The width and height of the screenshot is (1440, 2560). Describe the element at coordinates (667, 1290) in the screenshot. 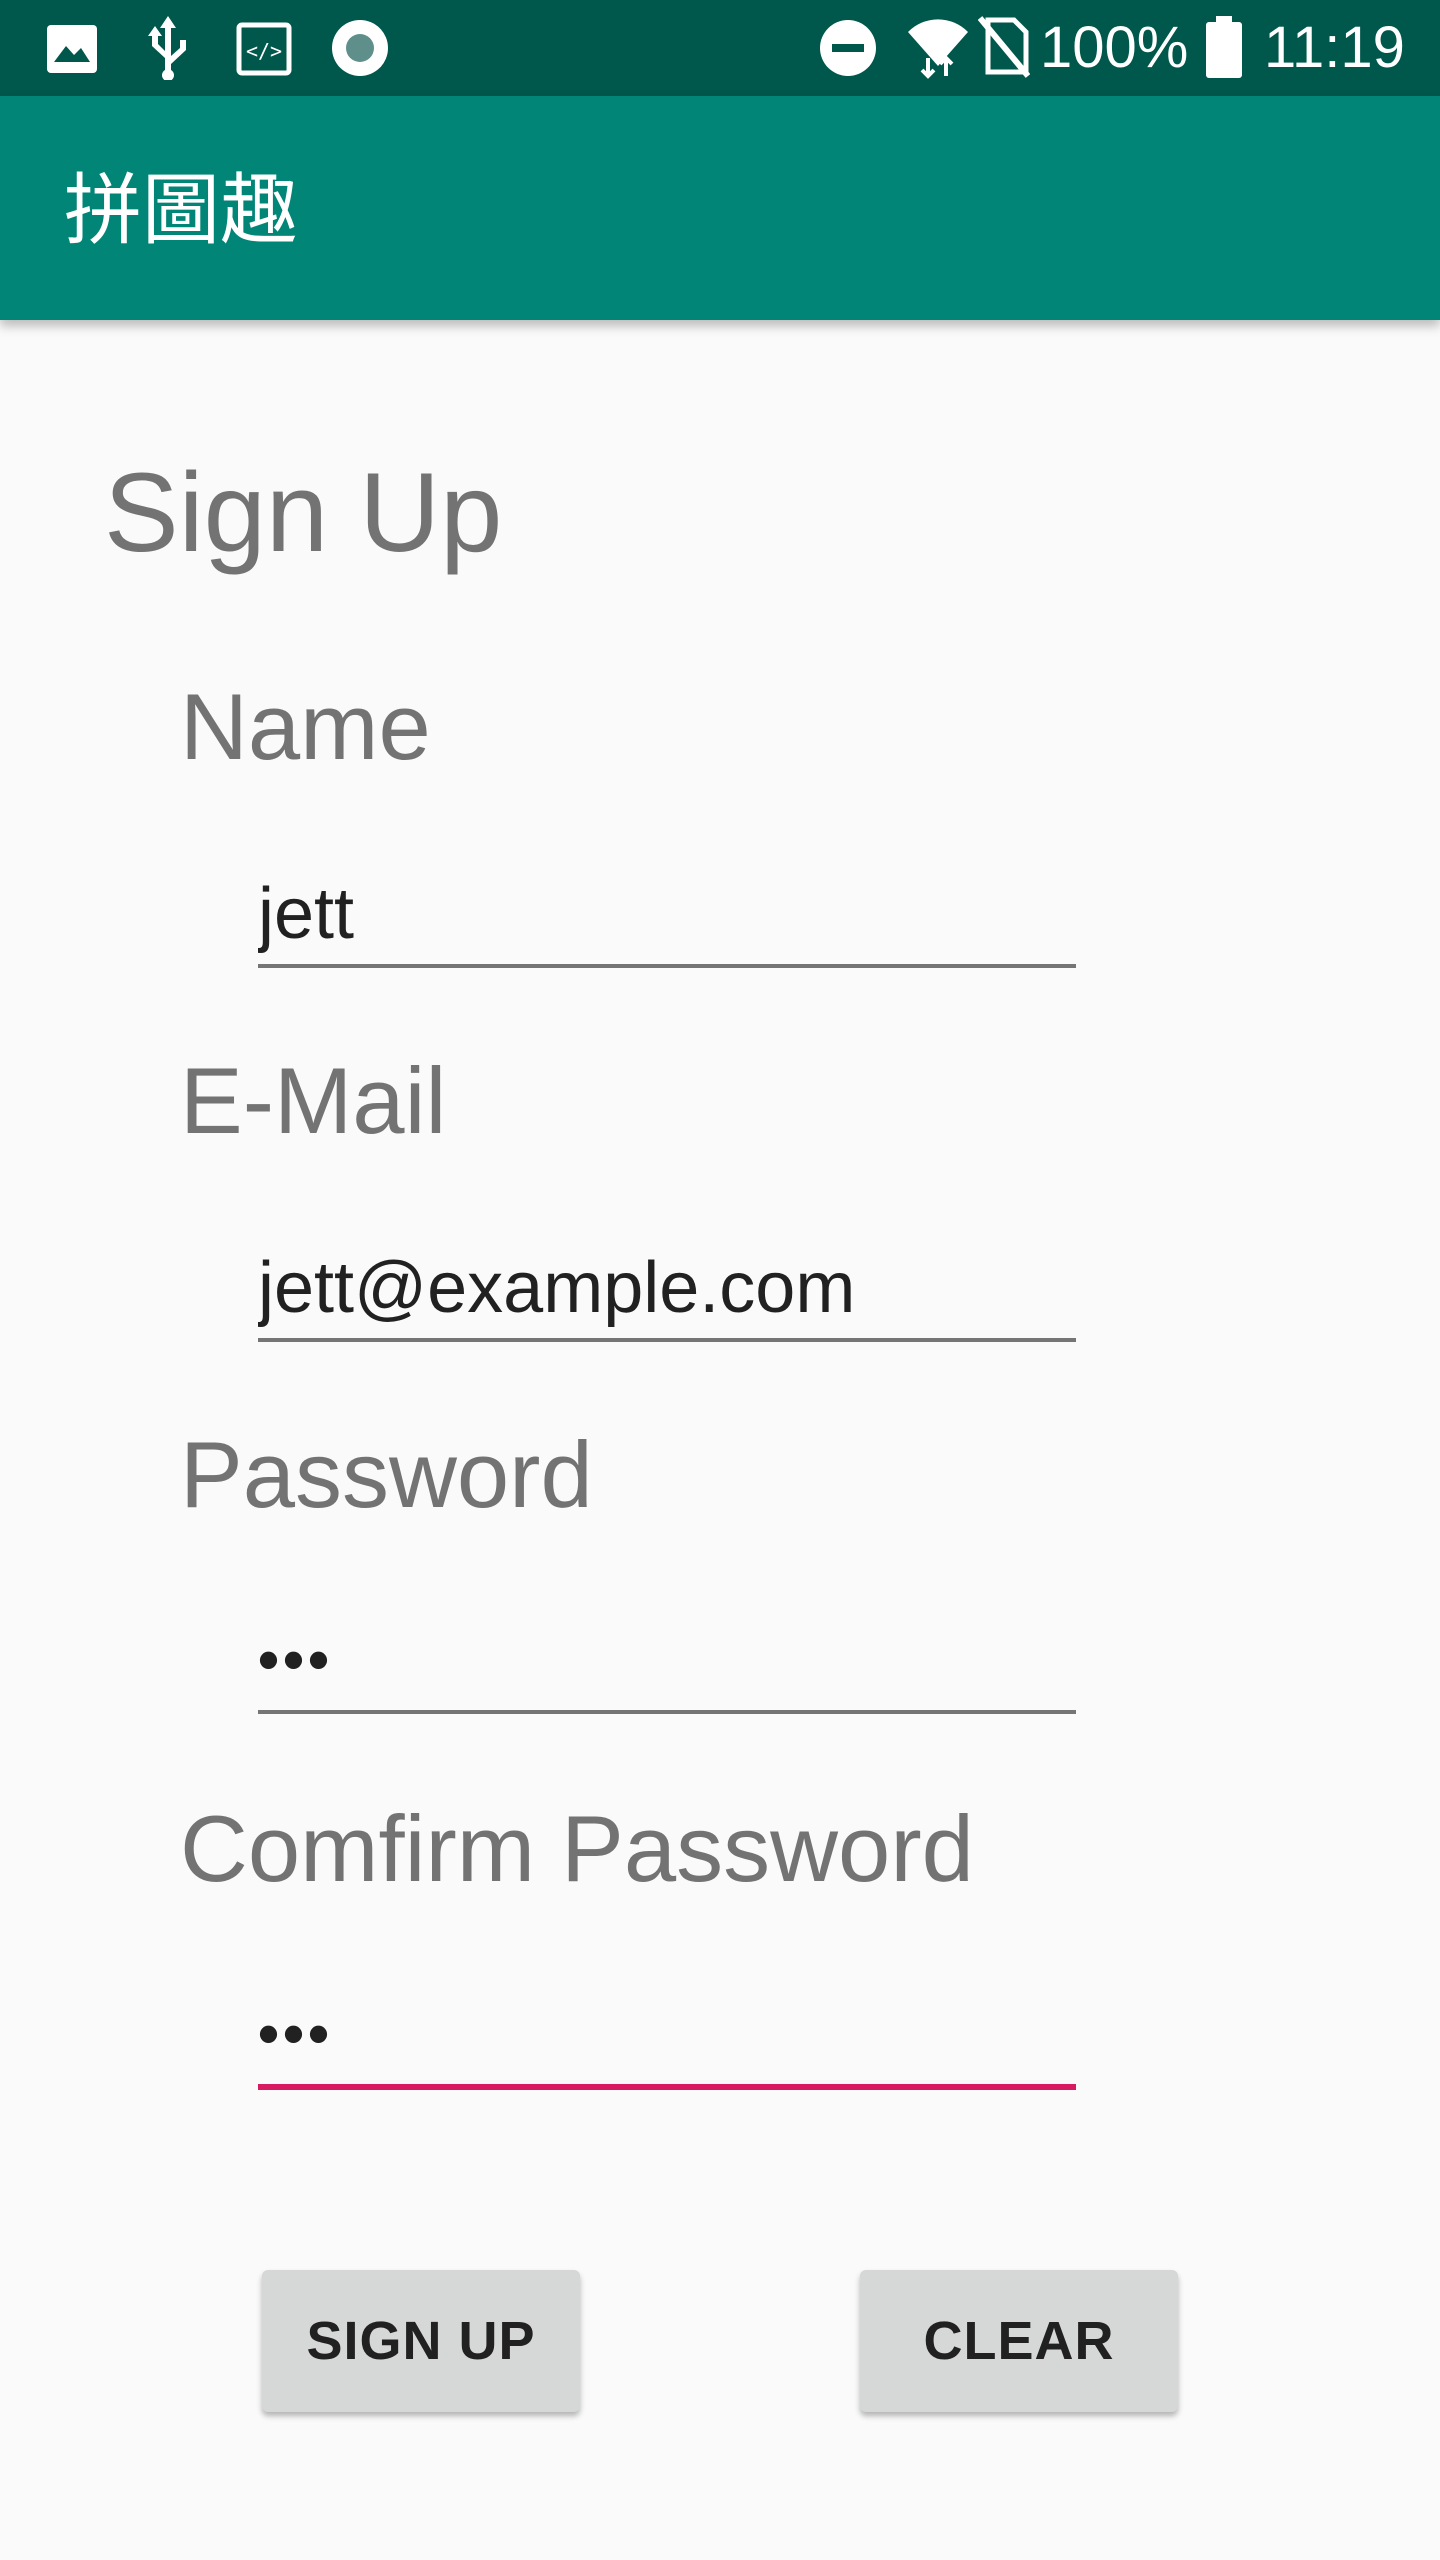

I see `email-field: jett@example.com` at that location.